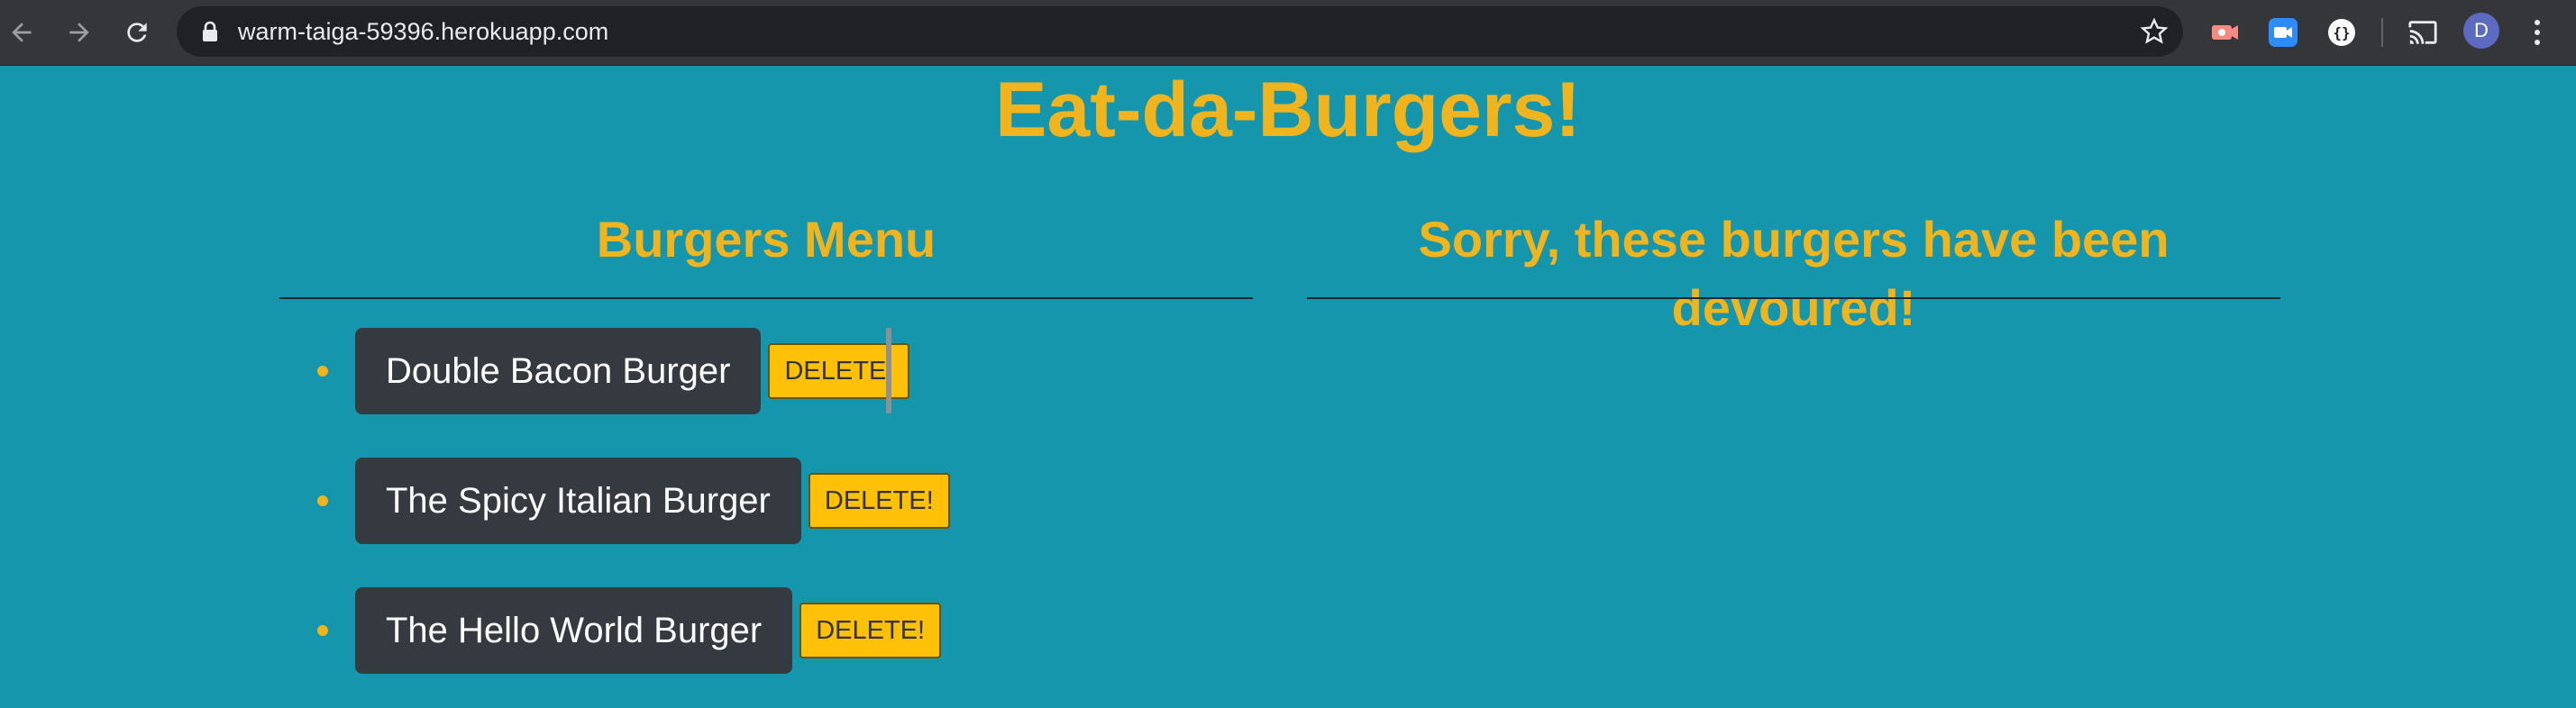  I want to click on lock-icon, so click(210, 31).